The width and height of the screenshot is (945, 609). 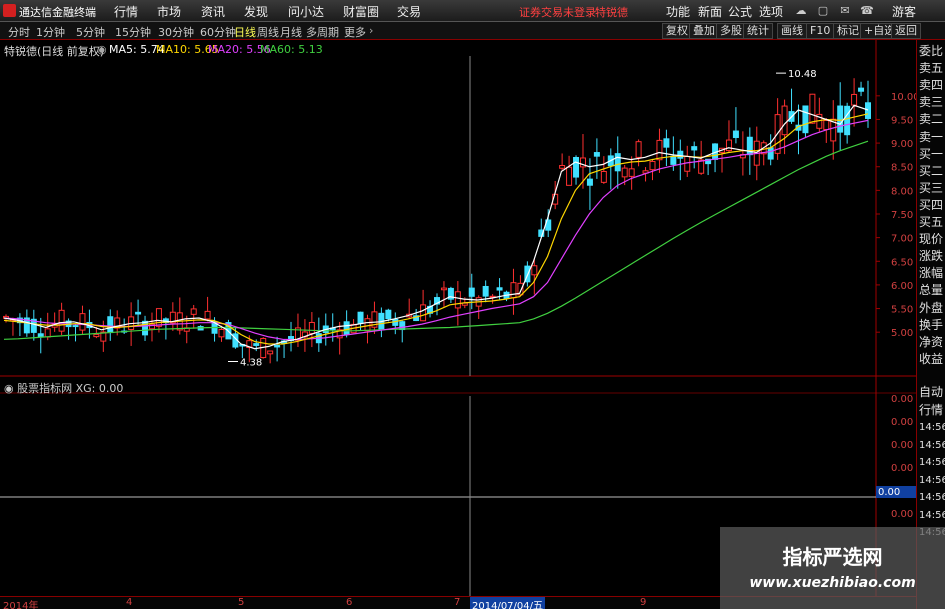 What do you see at coordinates (349, 602) in the screenshot?
I see `x-axis-label: 6` at bounding box center [349, 602].